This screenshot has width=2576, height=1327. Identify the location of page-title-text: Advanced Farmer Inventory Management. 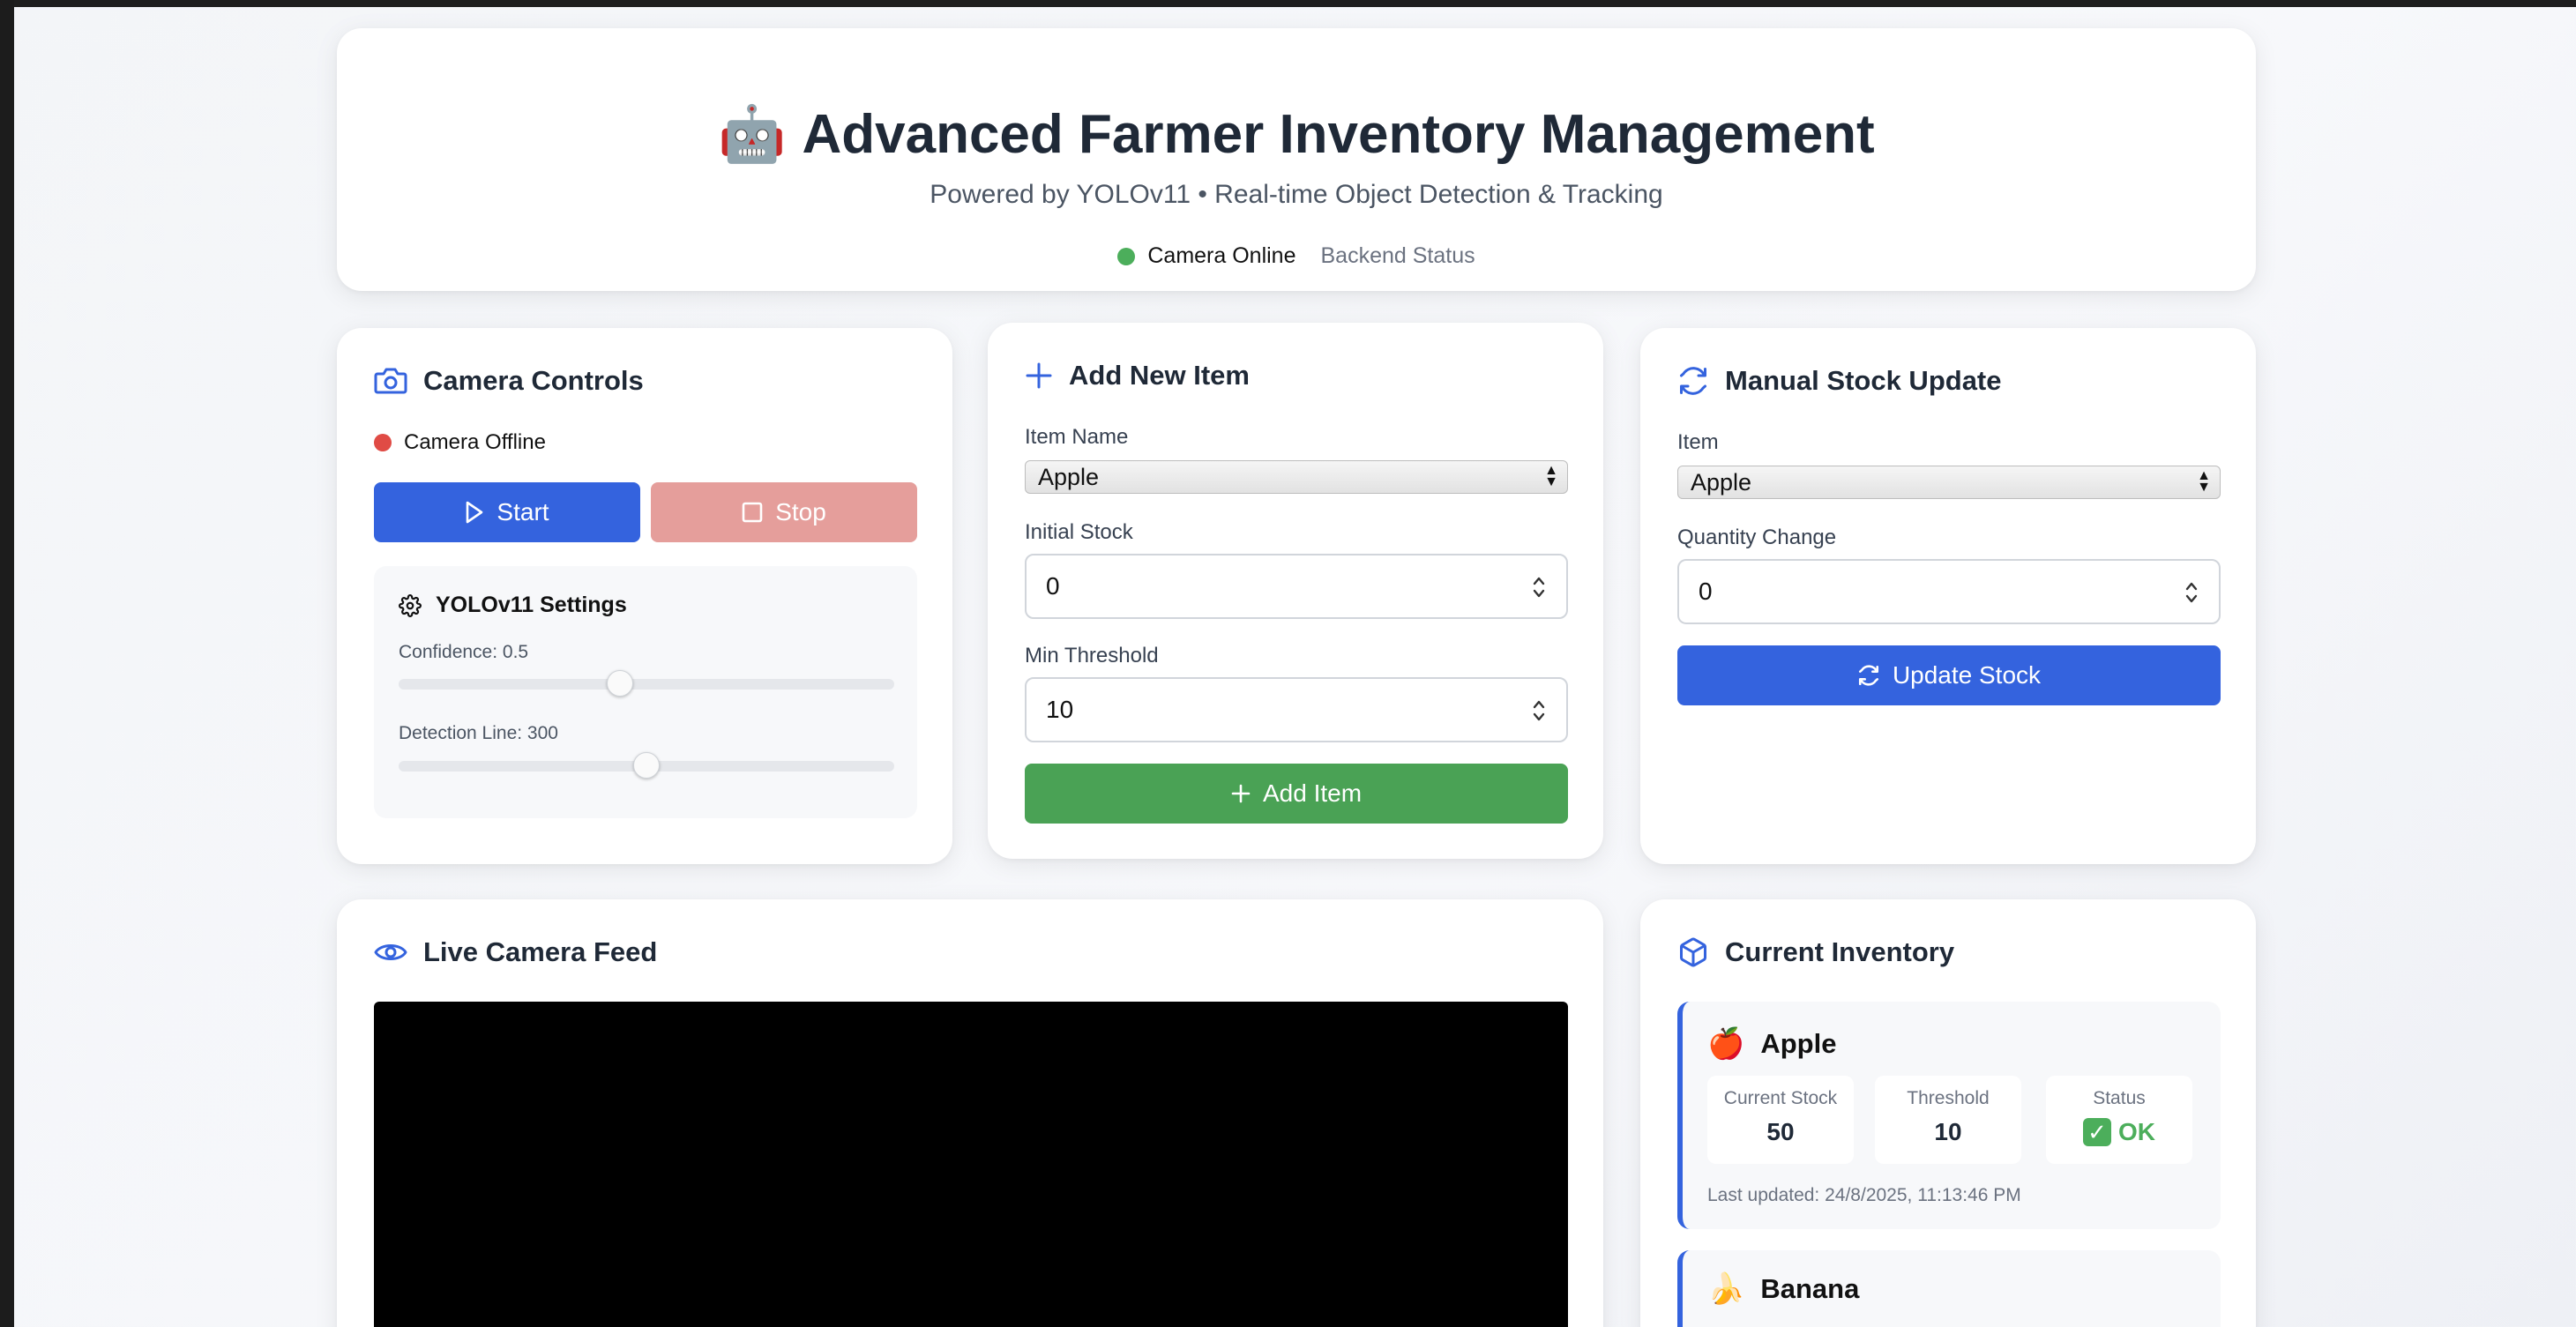
(1338, 134).